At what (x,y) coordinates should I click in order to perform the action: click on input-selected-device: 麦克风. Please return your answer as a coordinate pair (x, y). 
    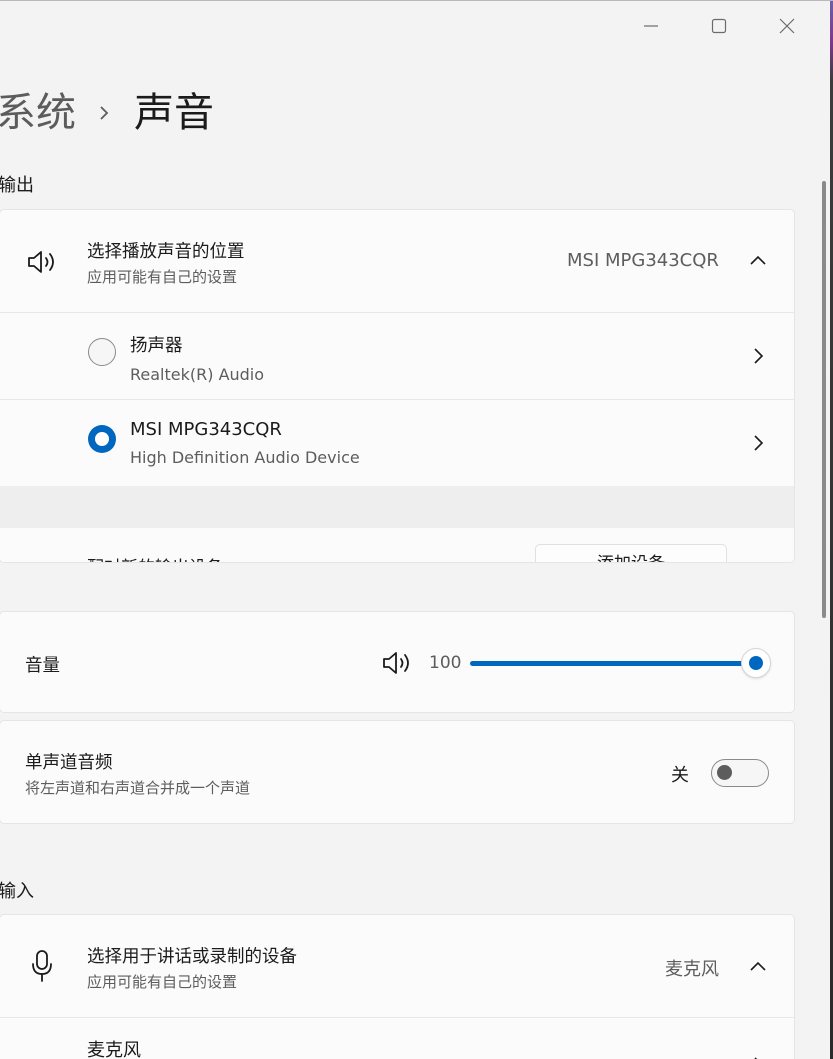
    Looking at the image, I should click on (692, 969).